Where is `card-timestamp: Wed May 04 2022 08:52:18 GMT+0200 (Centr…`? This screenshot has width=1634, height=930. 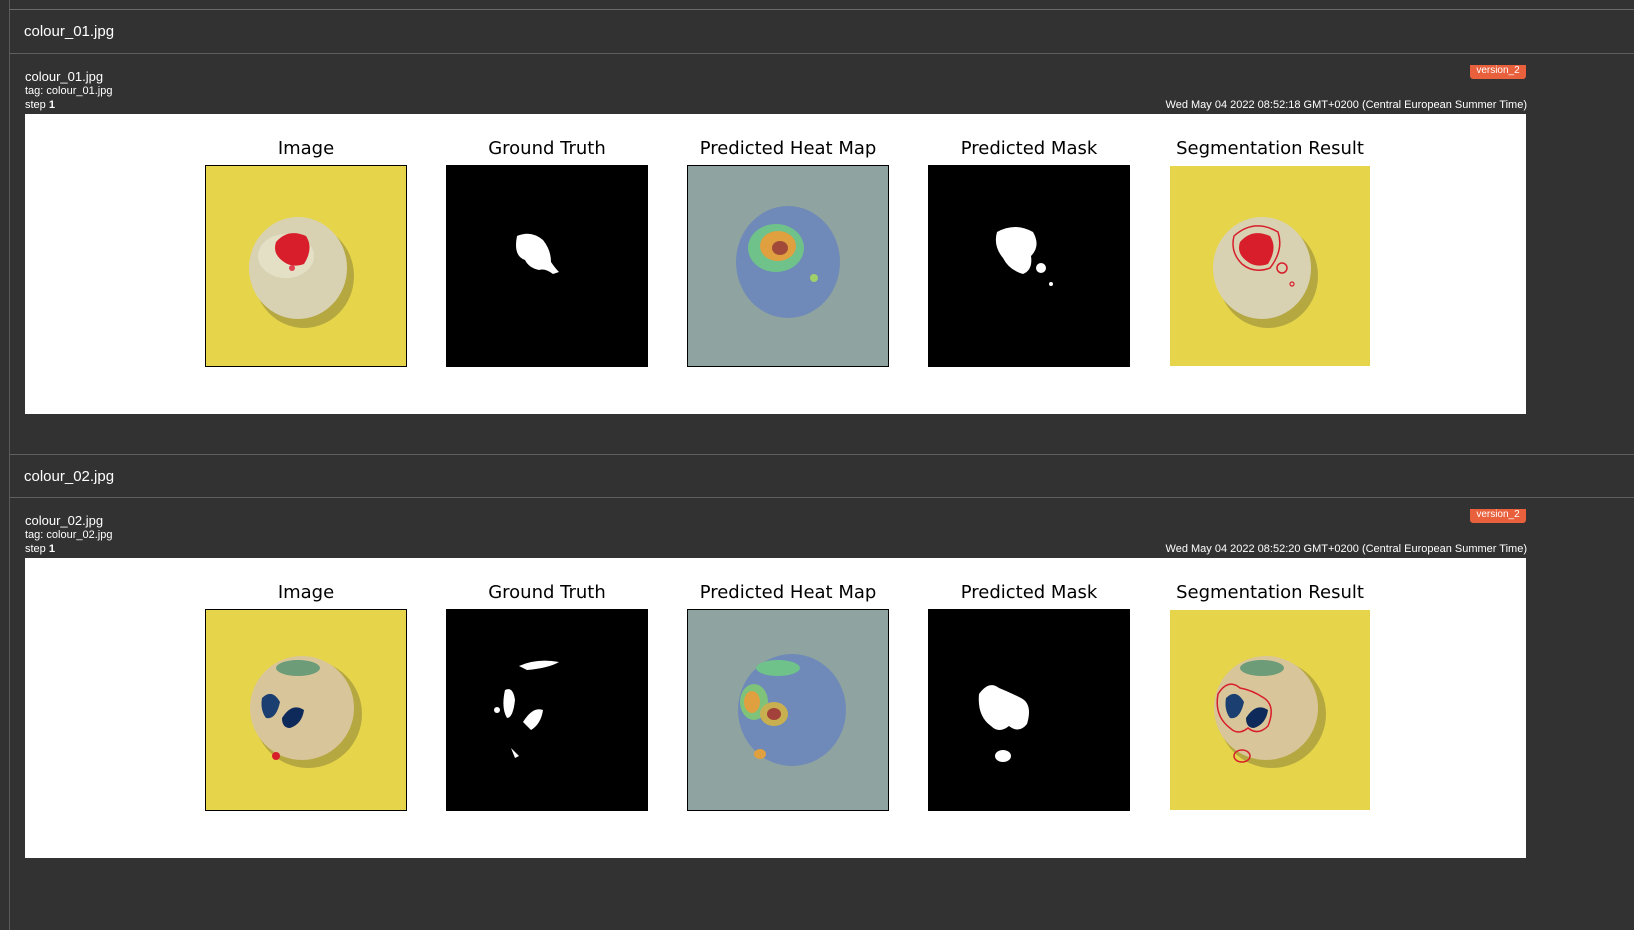
card-timestamp: Wed May 04 2022 08:52:18 GMT+0200 (Centr… is located at coordinates (1346, 105).